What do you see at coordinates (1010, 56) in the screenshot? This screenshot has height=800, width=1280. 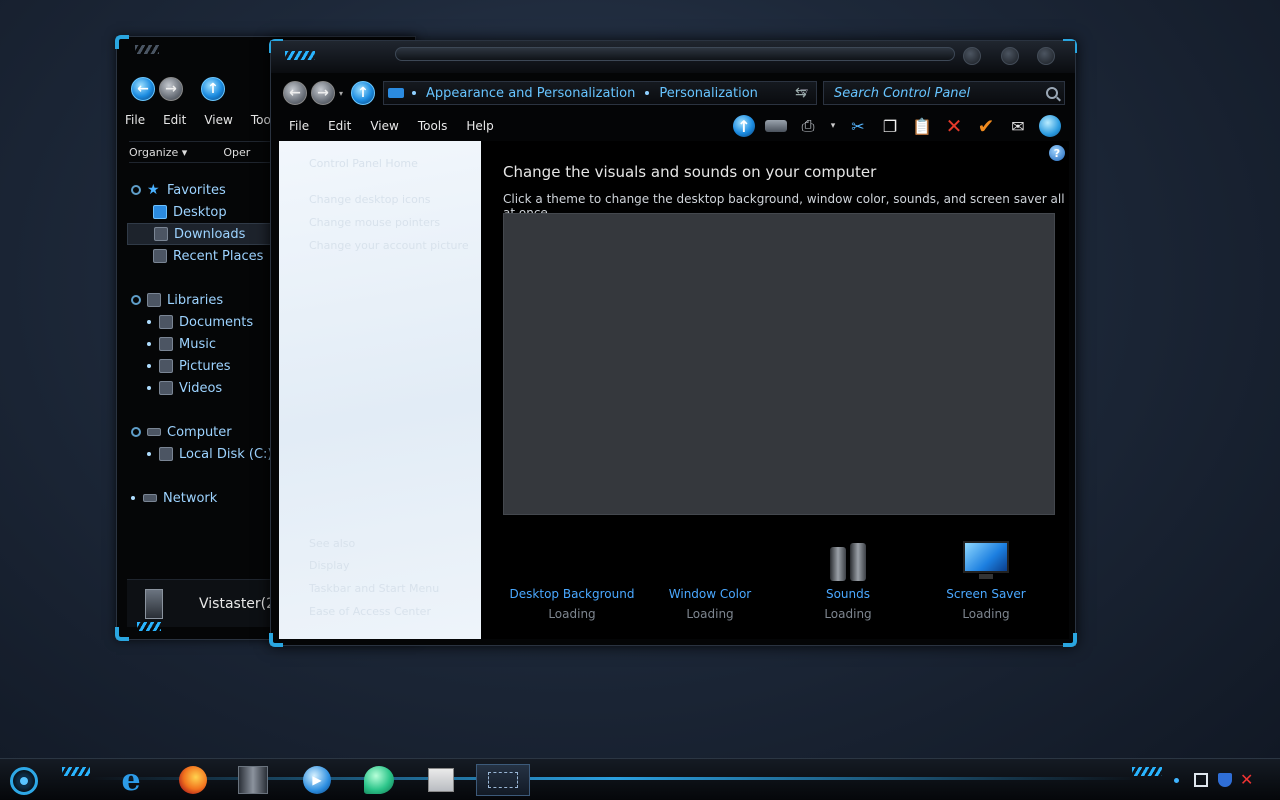 I see `maximize-button` at bounding box center [1010, 56].